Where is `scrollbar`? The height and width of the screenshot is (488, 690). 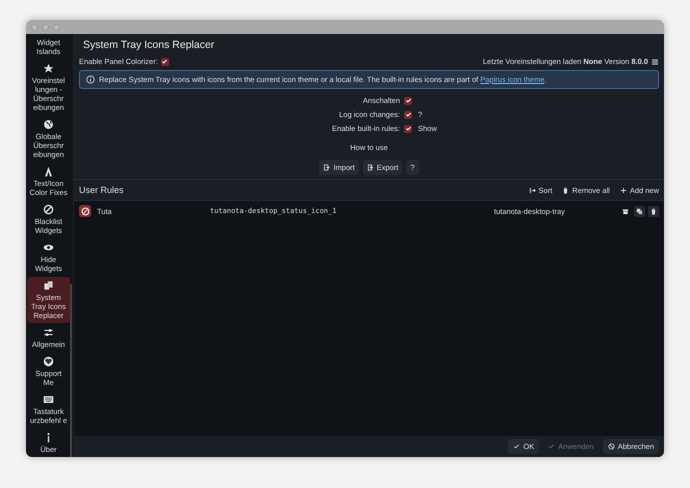
scrollbar is located at coordinates (71, 370).